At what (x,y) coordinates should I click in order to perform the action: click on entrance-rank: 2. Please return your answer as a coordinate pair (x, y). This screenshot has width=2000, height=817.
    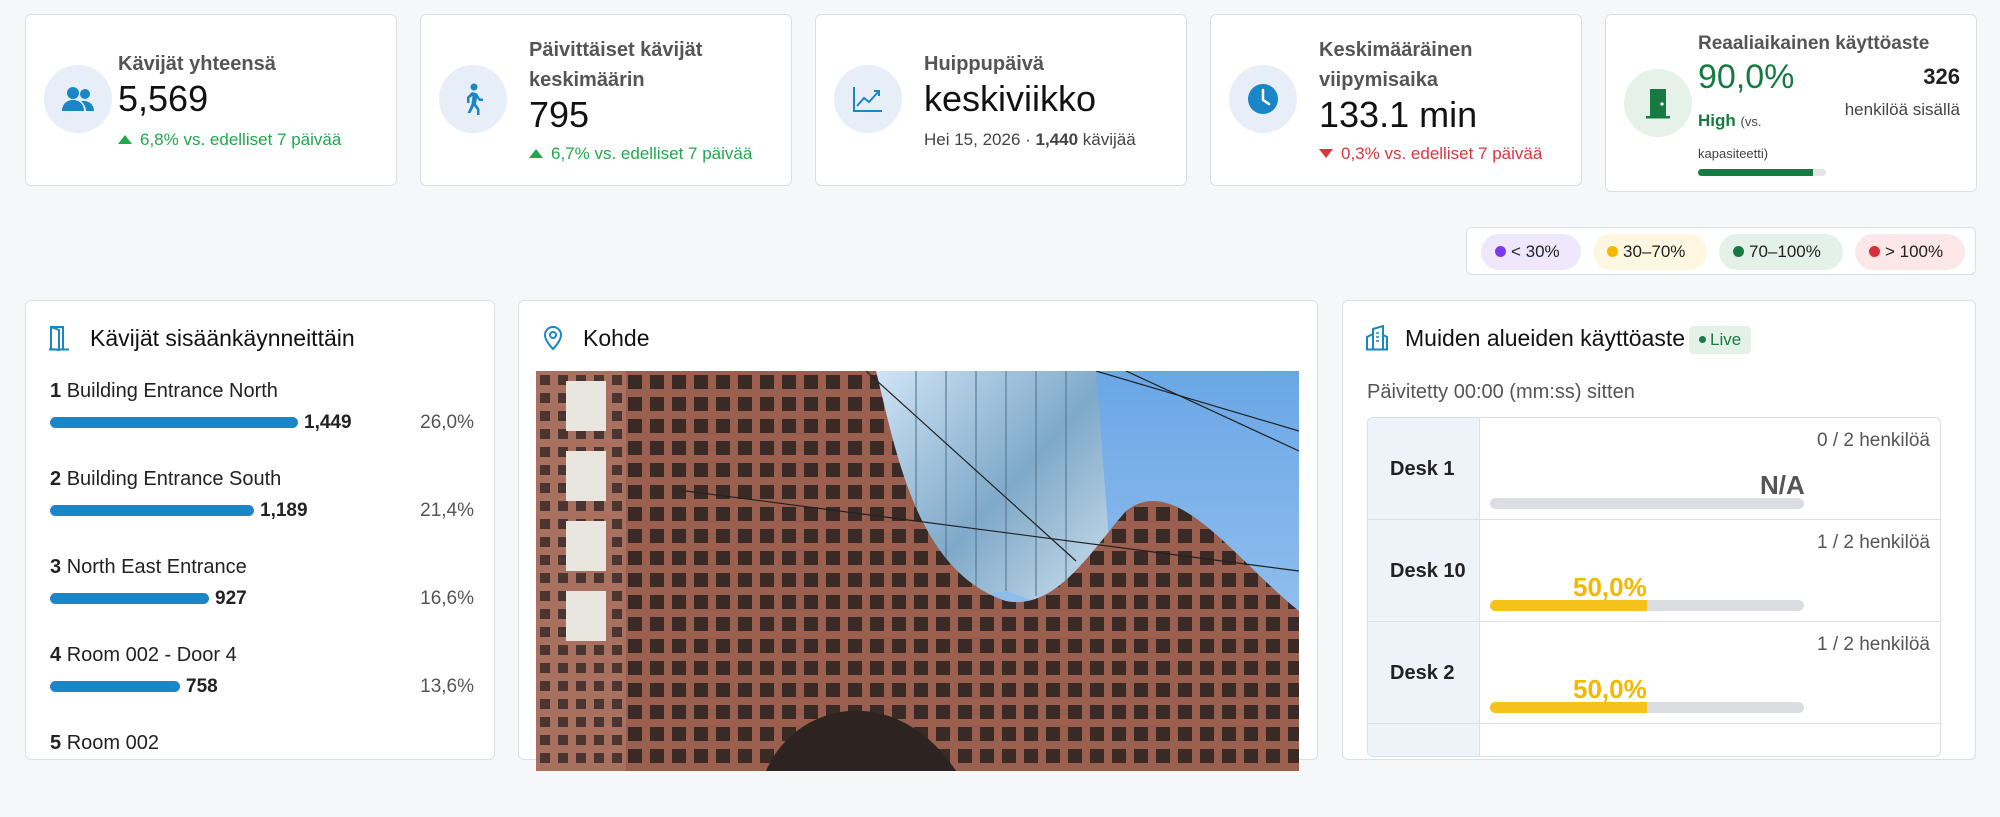
    Looking at the image, I should click on (56, 479).